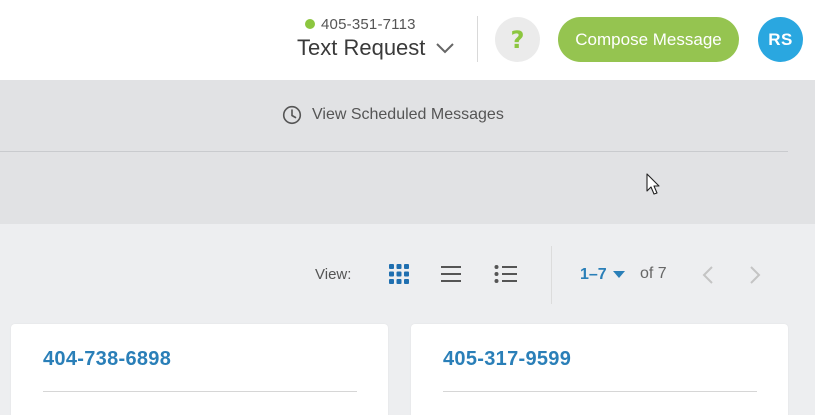 This screenshot has height=415, width=815. What do you see at coordinates (292, 115) in the screenshot?
I see `clock-icon` at bounding box center [292, 115].